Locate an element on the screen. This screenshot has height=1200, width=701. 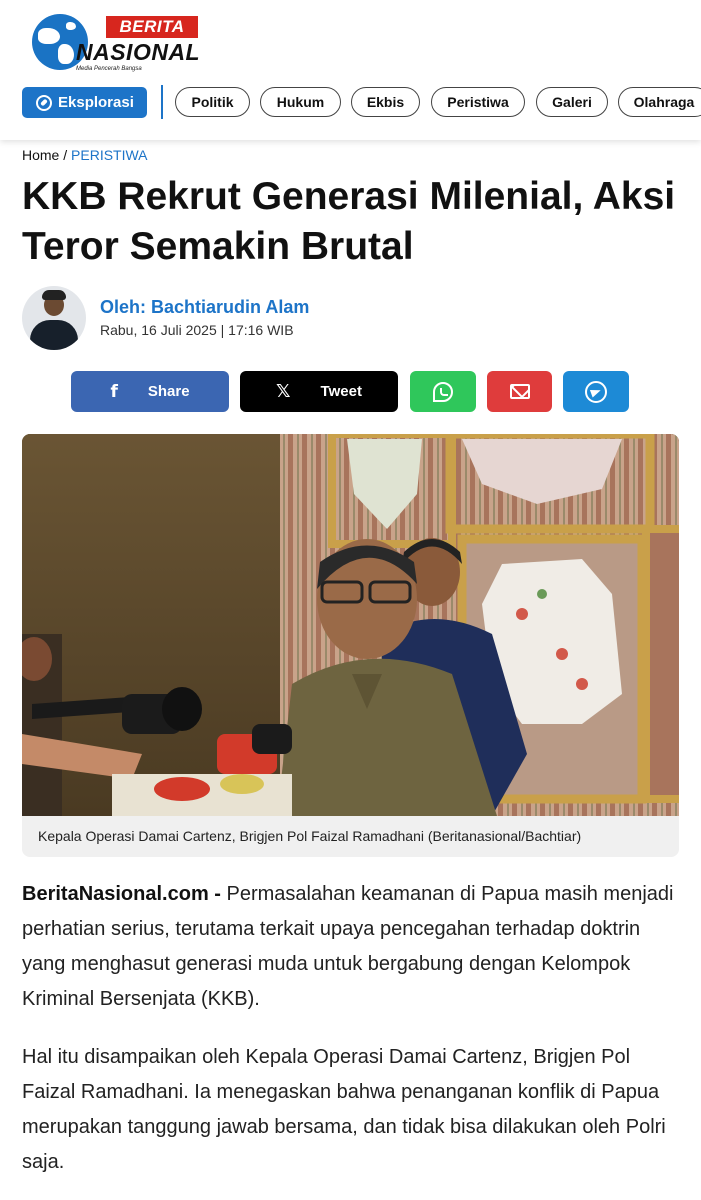
breadcrumb-category: PERISTIWA is located at coordinates (109, 155).